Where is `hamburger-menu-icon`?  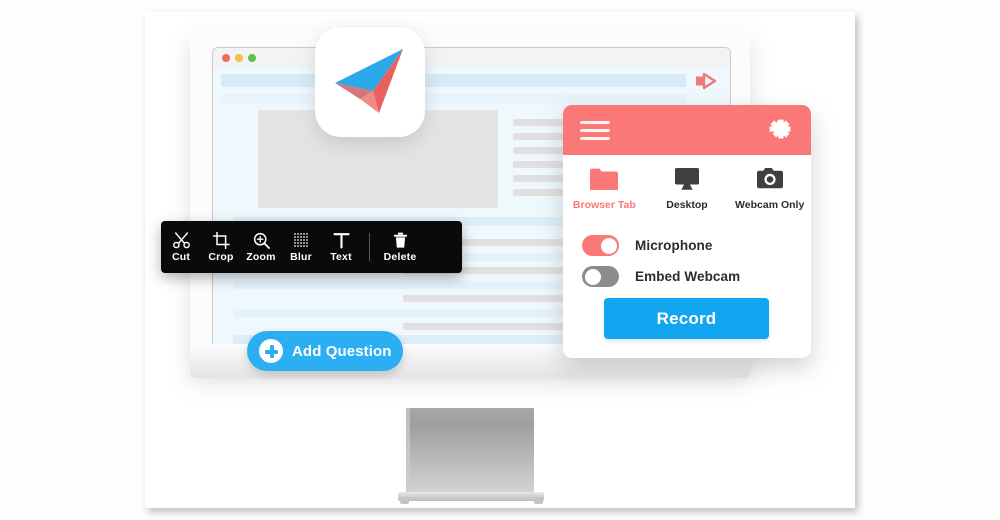 hamburger-menu-icon is located at coordinates (595, 131).